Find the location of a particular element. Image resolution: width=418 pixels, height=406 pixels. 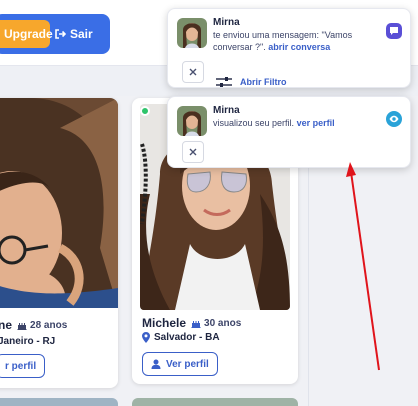

logout-label: Sair is located at coordinates (81, 34).